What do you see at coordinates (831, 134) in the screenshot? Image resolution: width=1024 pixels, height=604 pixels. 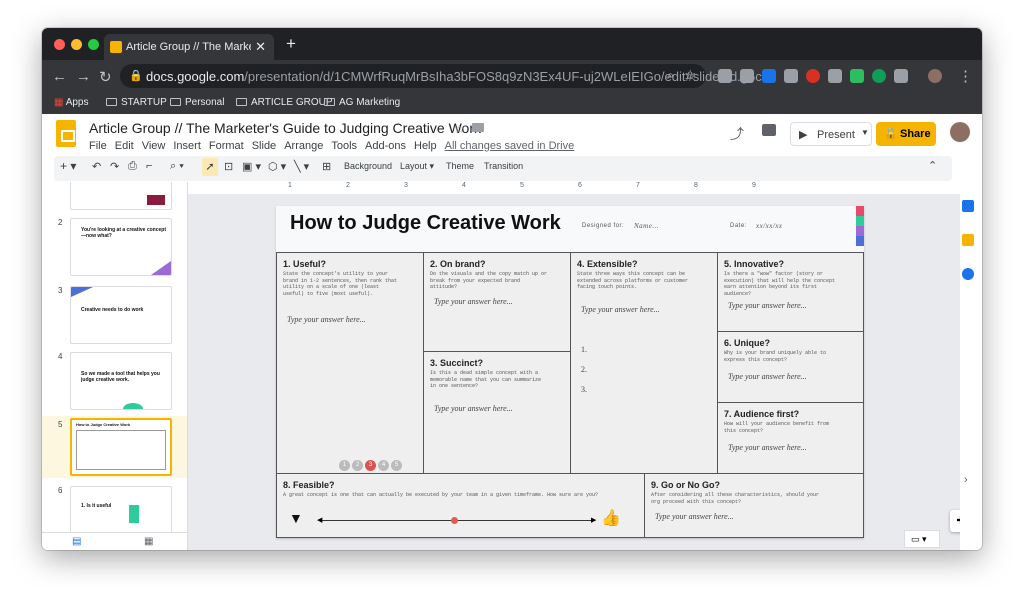 I see `present-button: ▶ Present ▼` at bounding box center [831, 134].